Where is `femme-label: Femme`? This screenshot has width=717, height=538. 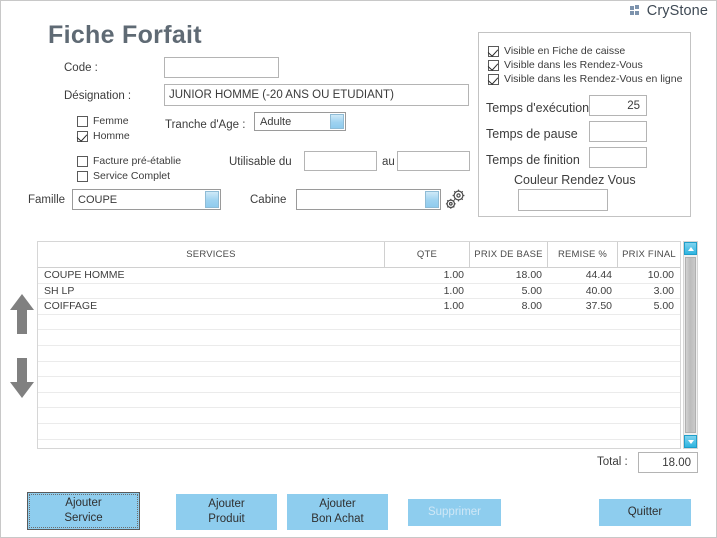 femme-label: Femme is located at coordinates (111, 121).